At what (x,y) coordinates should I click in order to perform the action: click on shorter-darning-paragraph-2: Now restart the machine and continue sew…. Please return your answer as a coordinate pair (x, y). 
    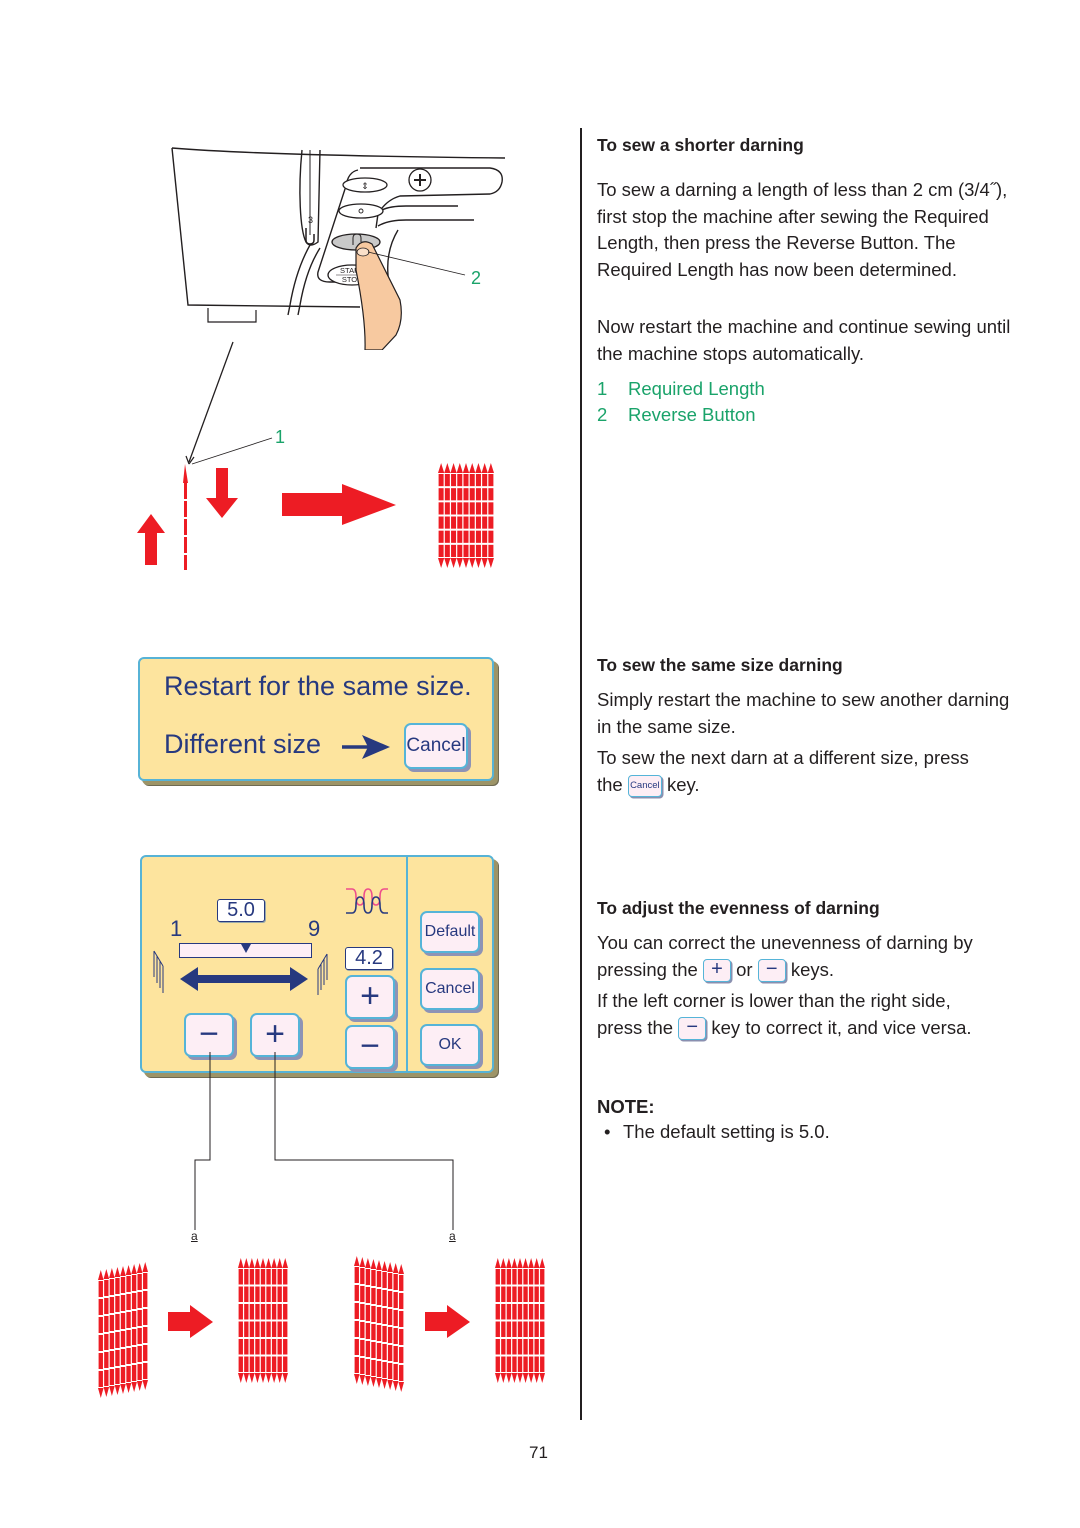
    Looking at the image, I should click on (804, 340).